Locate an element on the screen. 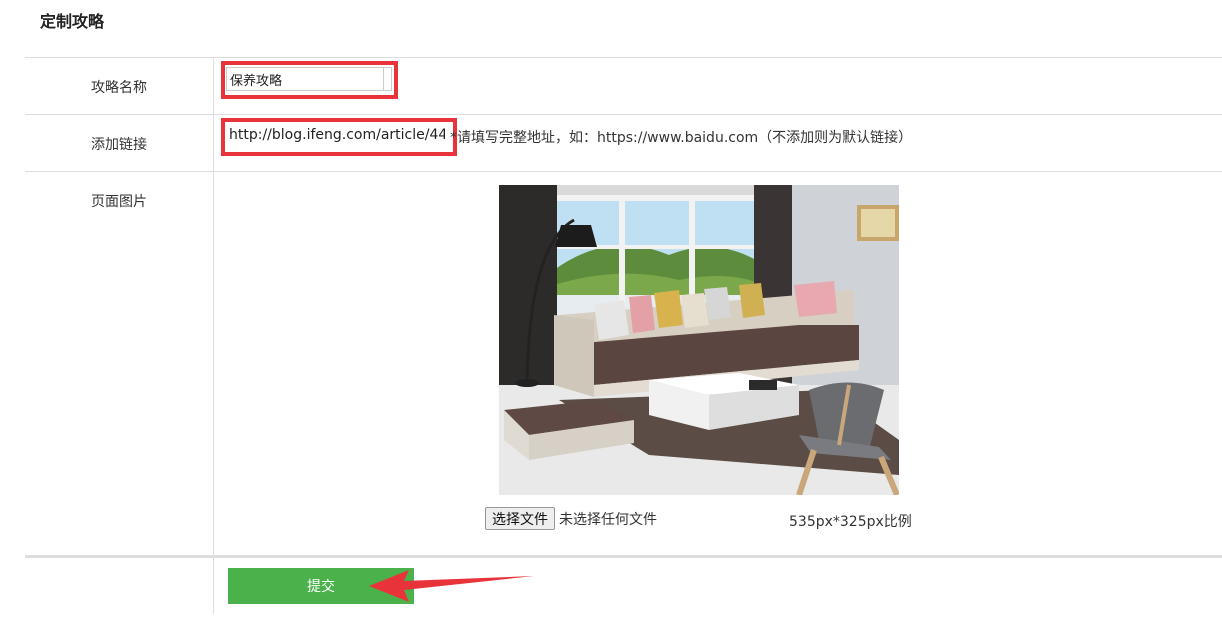  name-content is located at coordinates (718, 86).